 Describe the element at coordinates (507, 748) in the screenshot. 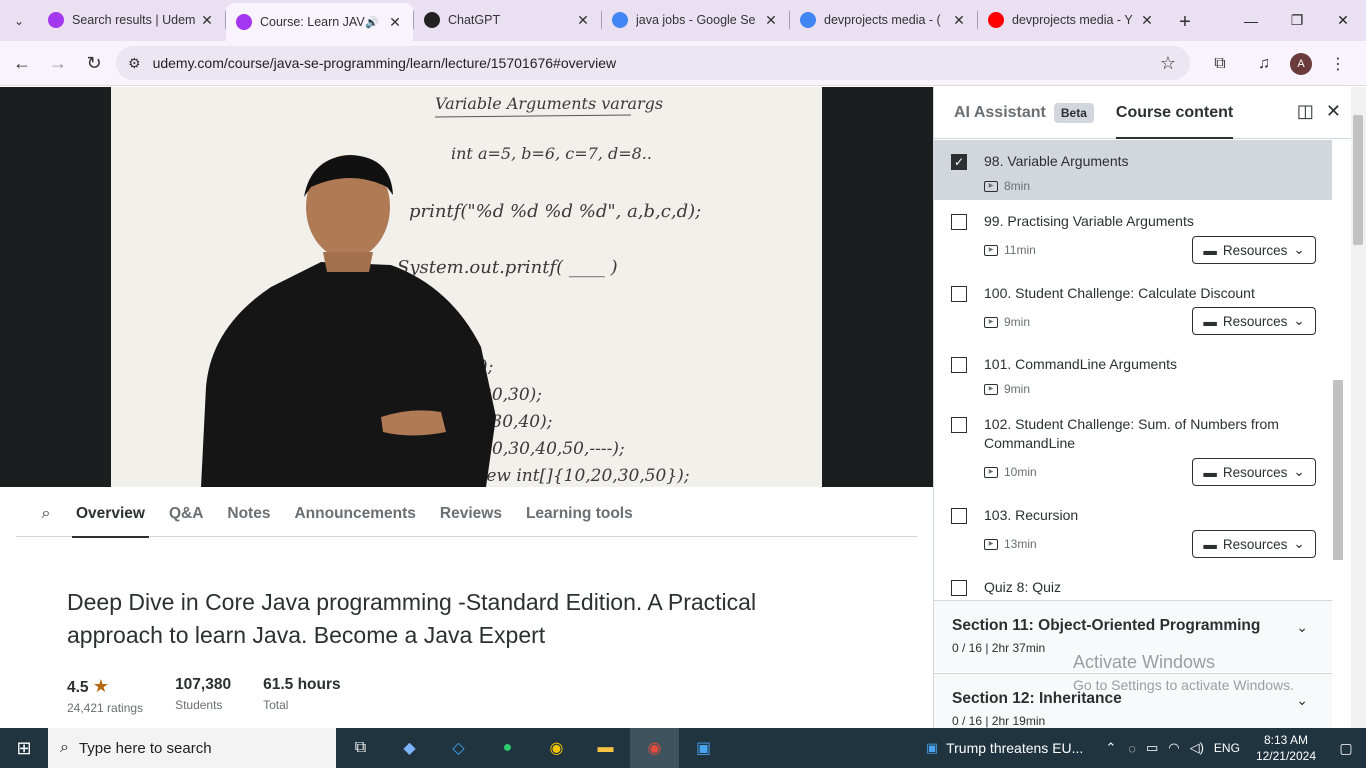

I see `whatsapp-icon: ●` at that location.